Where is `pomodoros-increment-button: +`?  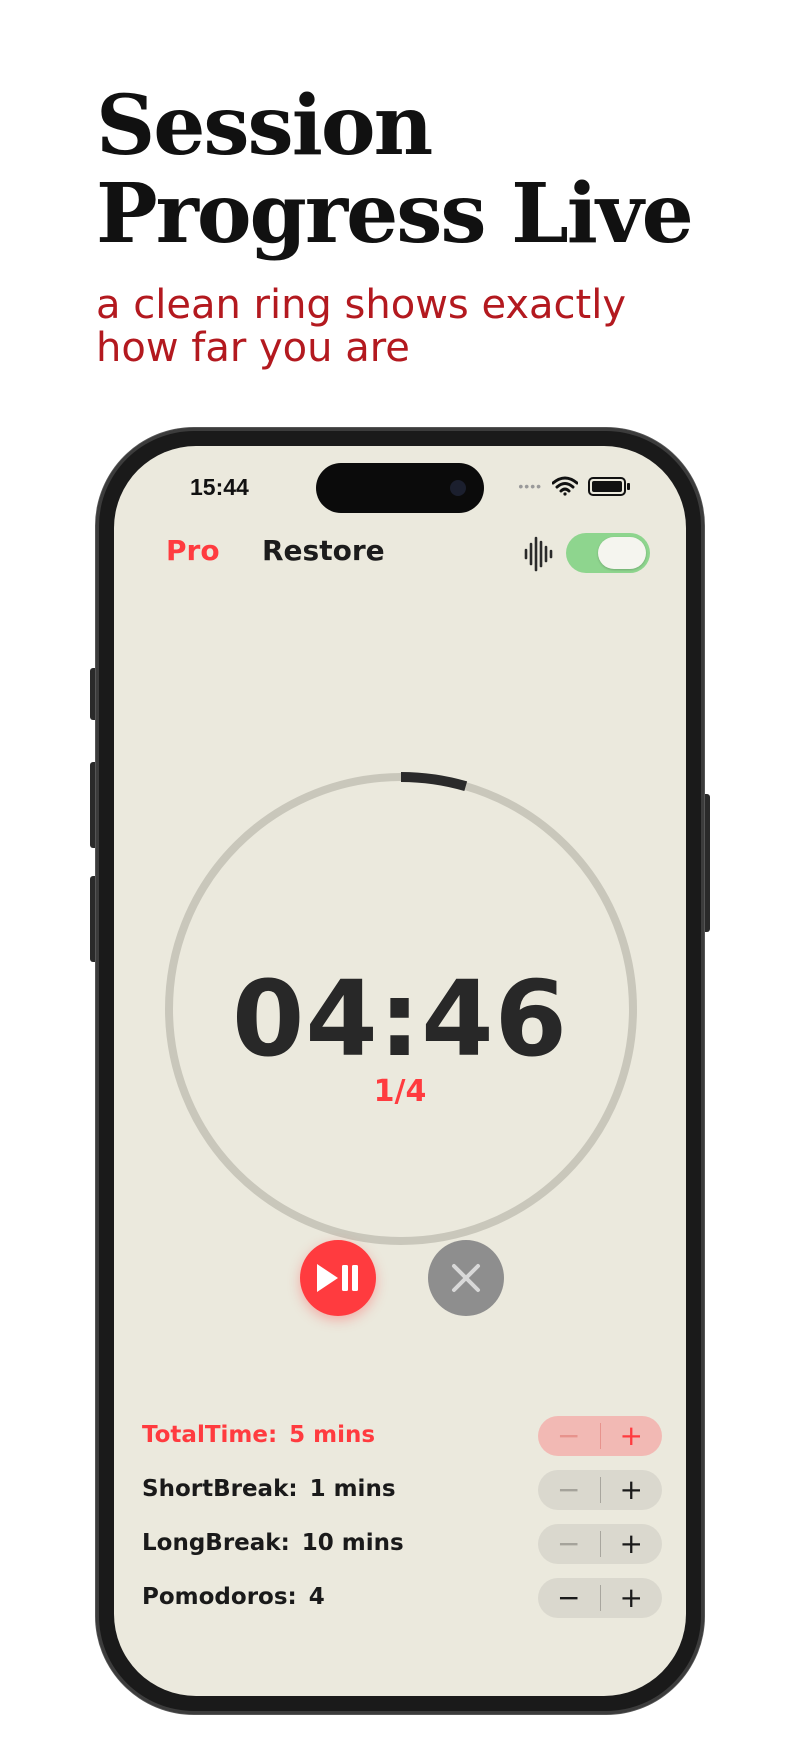
pomodoros-increment-button: + is located at coordinates (632, 1598).